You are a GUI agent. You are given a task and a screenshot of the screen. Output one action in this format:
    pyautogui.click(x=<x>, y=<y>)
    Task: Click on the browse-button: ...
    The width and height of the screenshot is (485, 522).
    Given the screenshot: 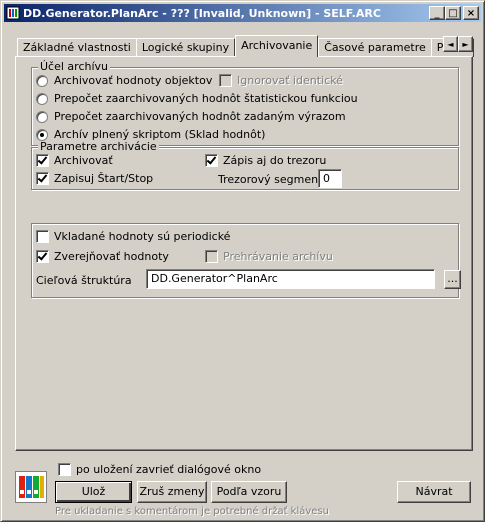 What is the action you would take?
    pyautogui.click(x=452, y=279)
    